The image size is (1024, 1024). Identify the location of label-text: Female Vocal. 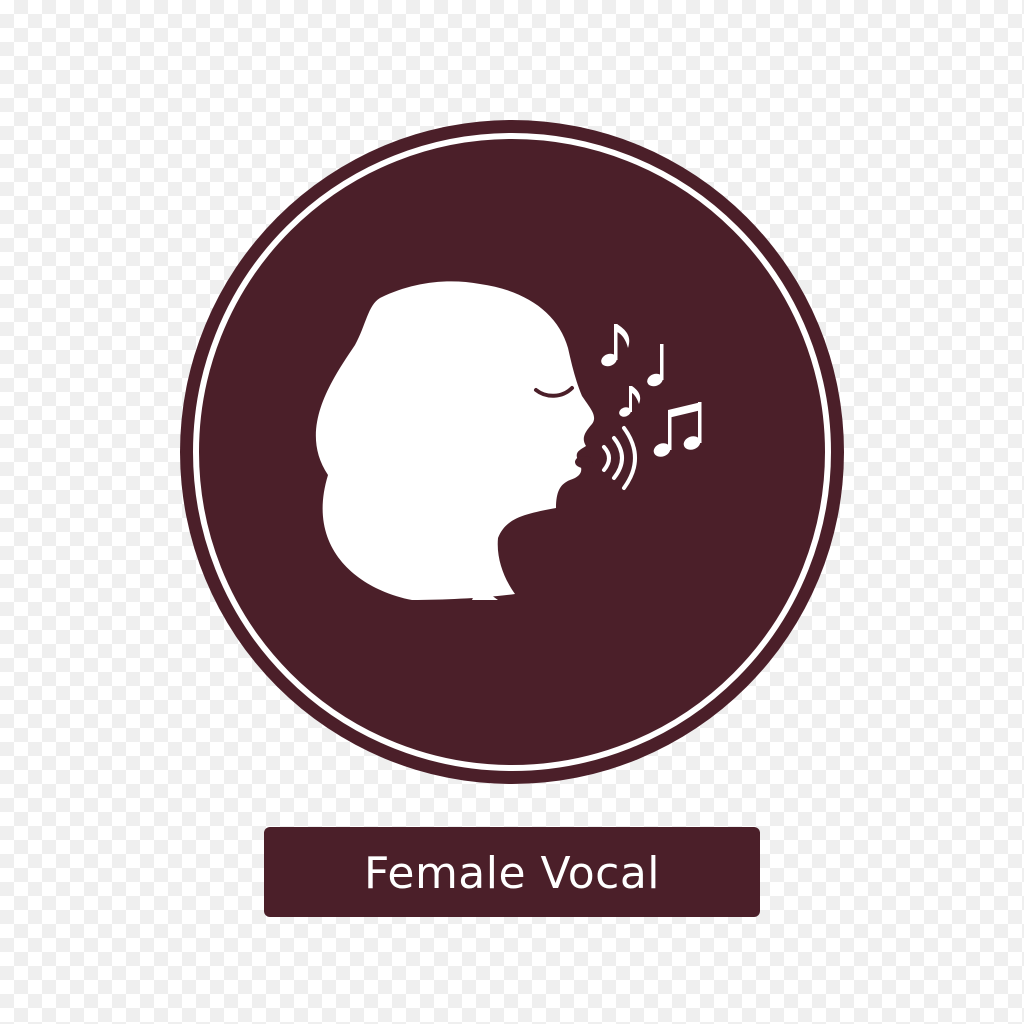
(512, 873).